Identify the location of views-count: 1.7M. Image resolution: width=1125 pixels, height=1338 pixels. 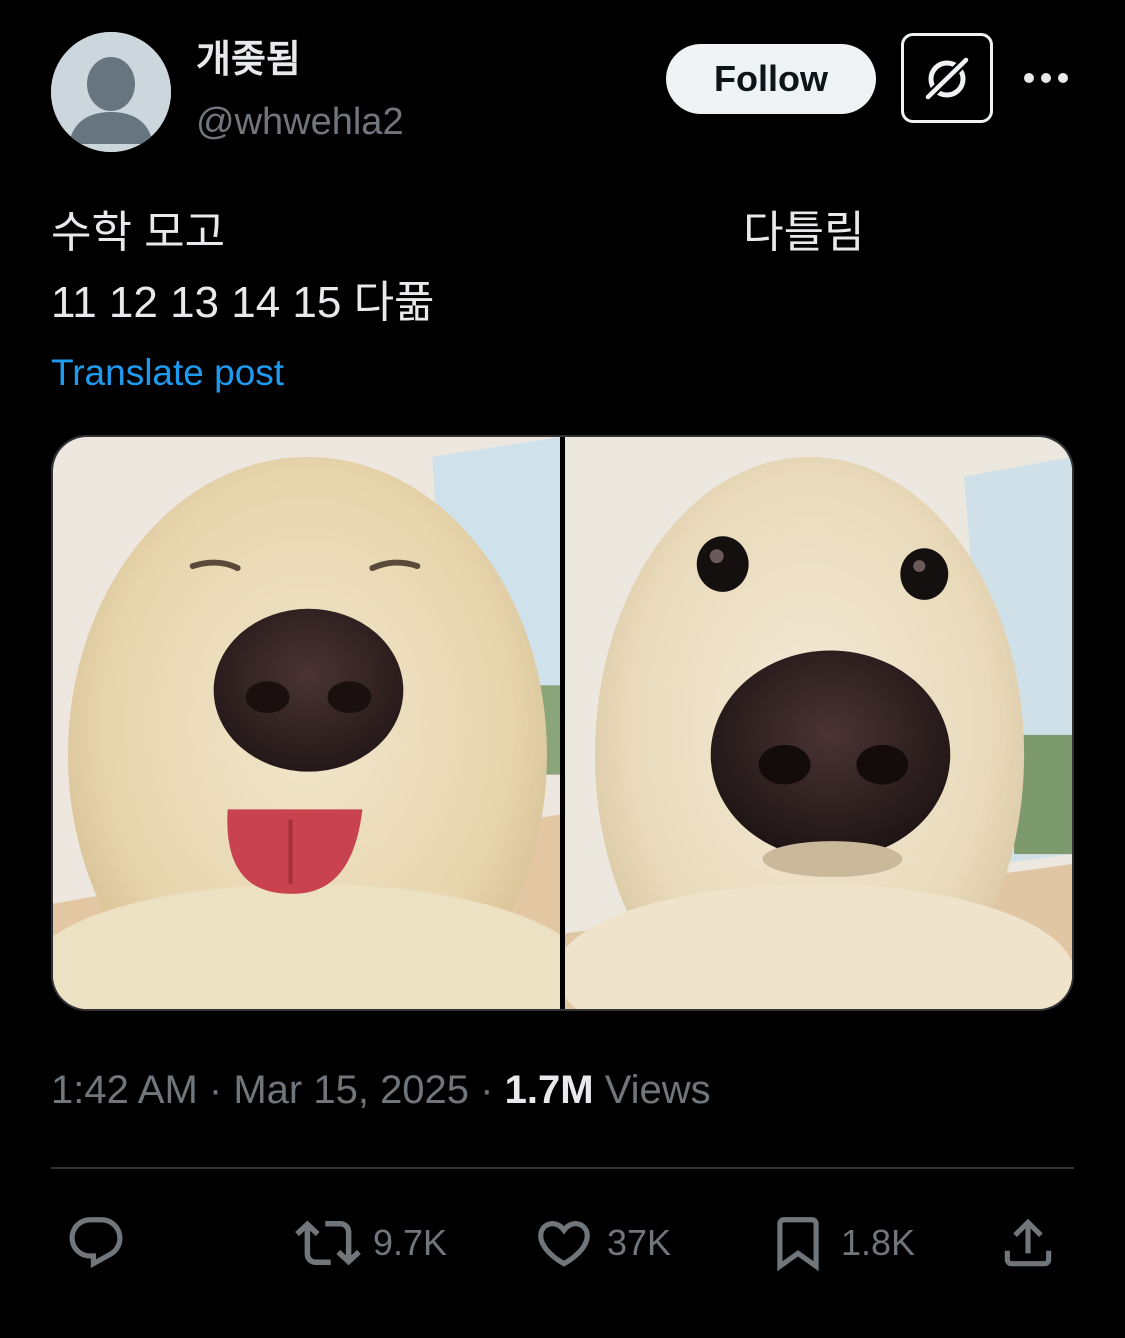
(549, 1090).